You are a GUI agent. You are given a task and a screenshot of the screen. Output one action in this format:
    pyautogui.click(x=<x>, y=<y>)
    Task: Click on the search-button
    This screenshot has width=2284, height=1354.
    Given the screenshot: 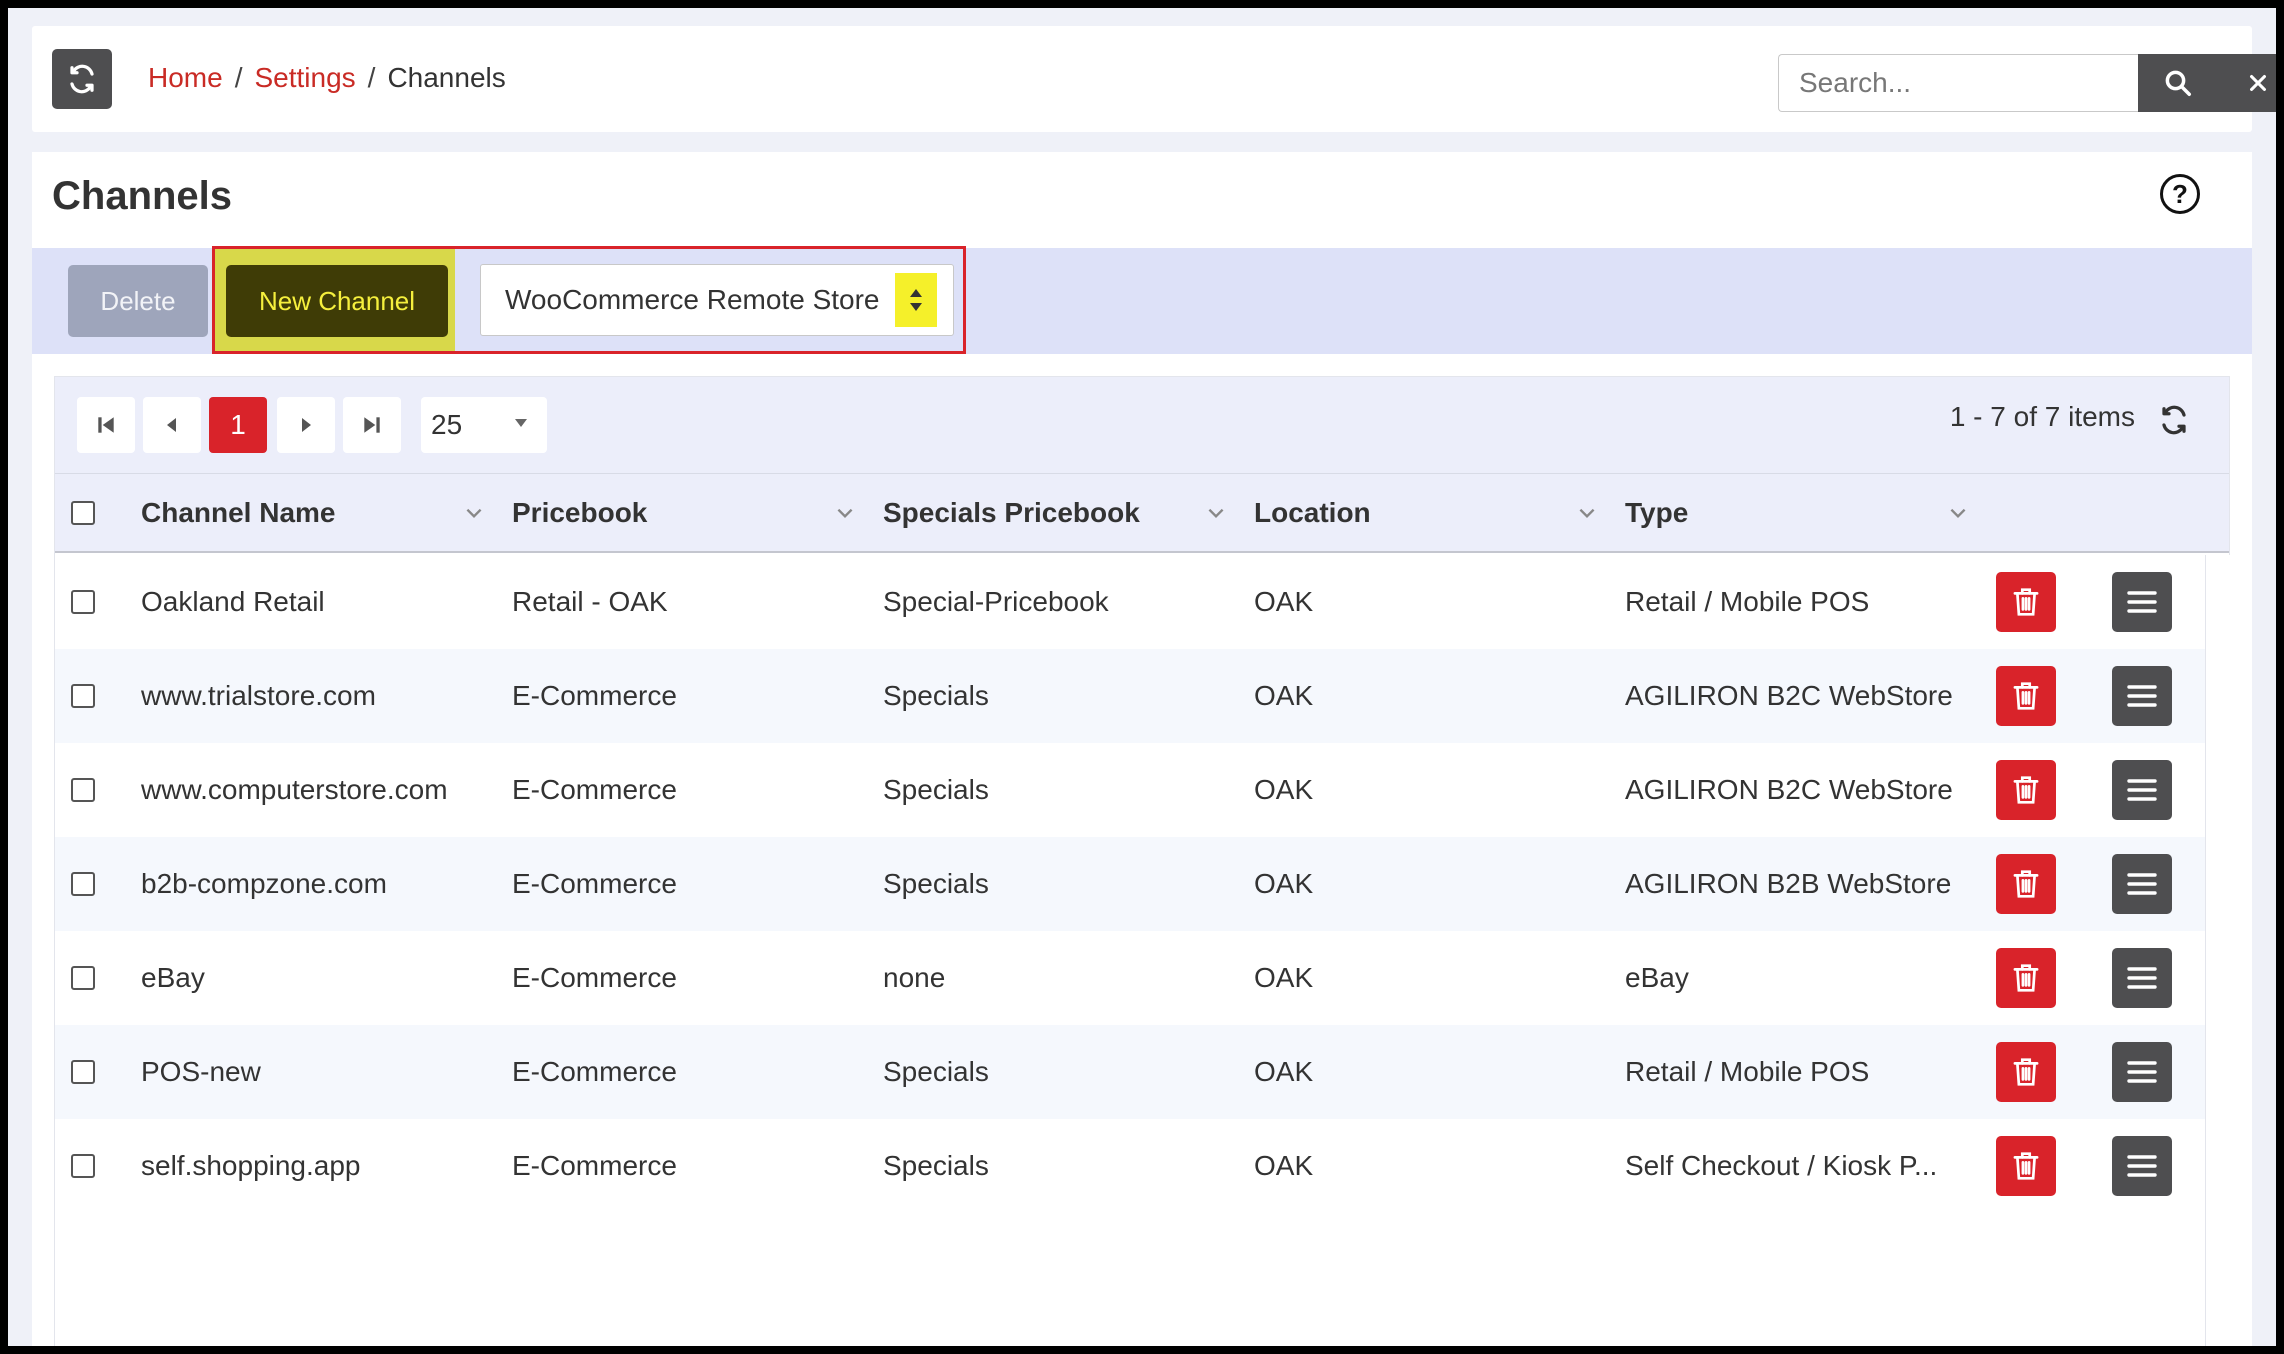 What is the action you would take?
    pyautogui.click(x=2178, y=83)
    